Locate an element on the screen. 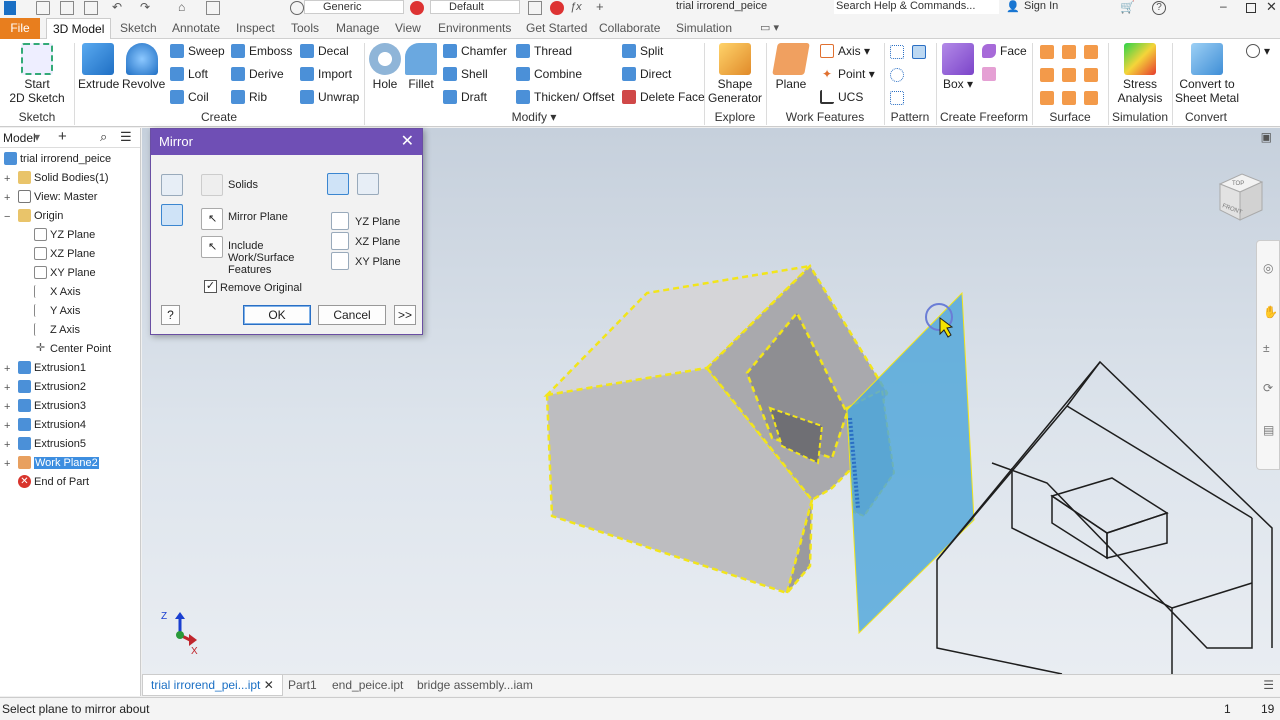 The image size is (1280, 720). add-icon: + is located at coordinates (603, 7).